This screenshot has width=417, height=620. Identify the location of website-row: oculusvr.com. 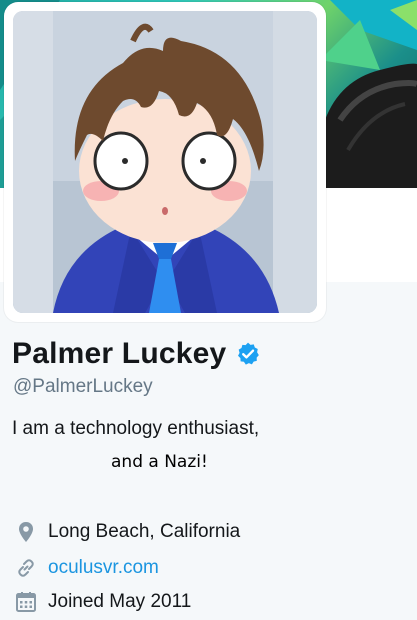
(86, 568).